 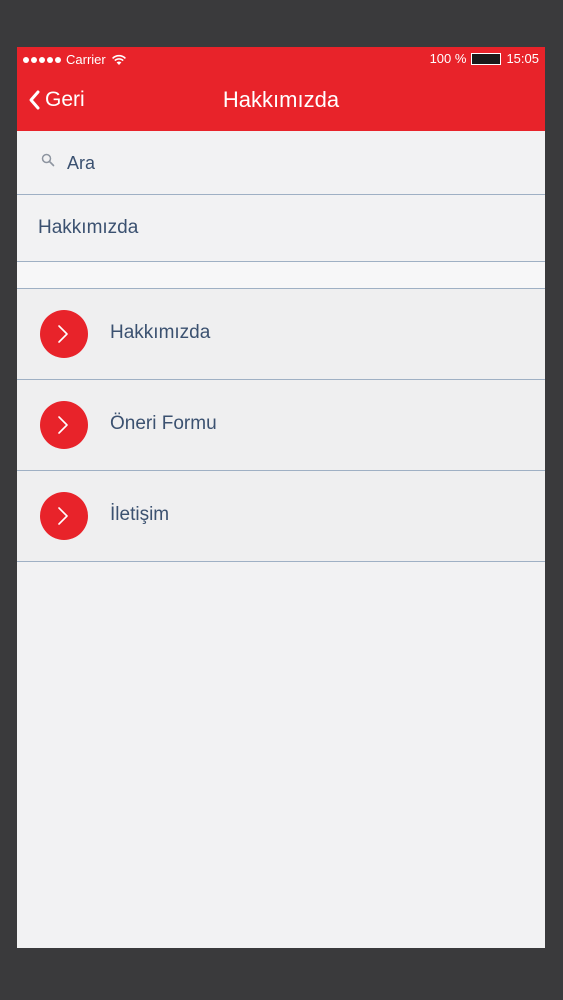 I want to click on wifi-icon, so click(x=118, y=59).